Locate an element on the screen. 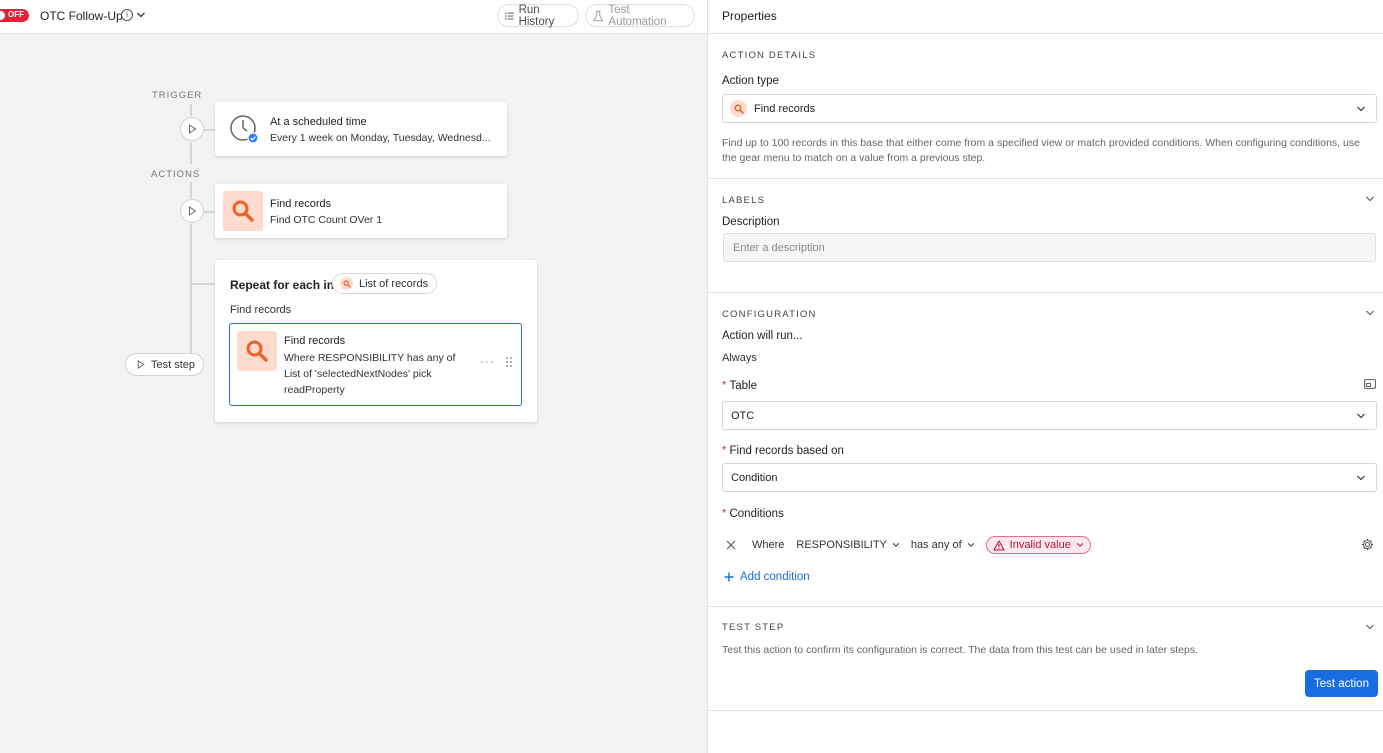 This screenshot has width=1383, height=753. gear-icon is located at coordinates (1367, 544).